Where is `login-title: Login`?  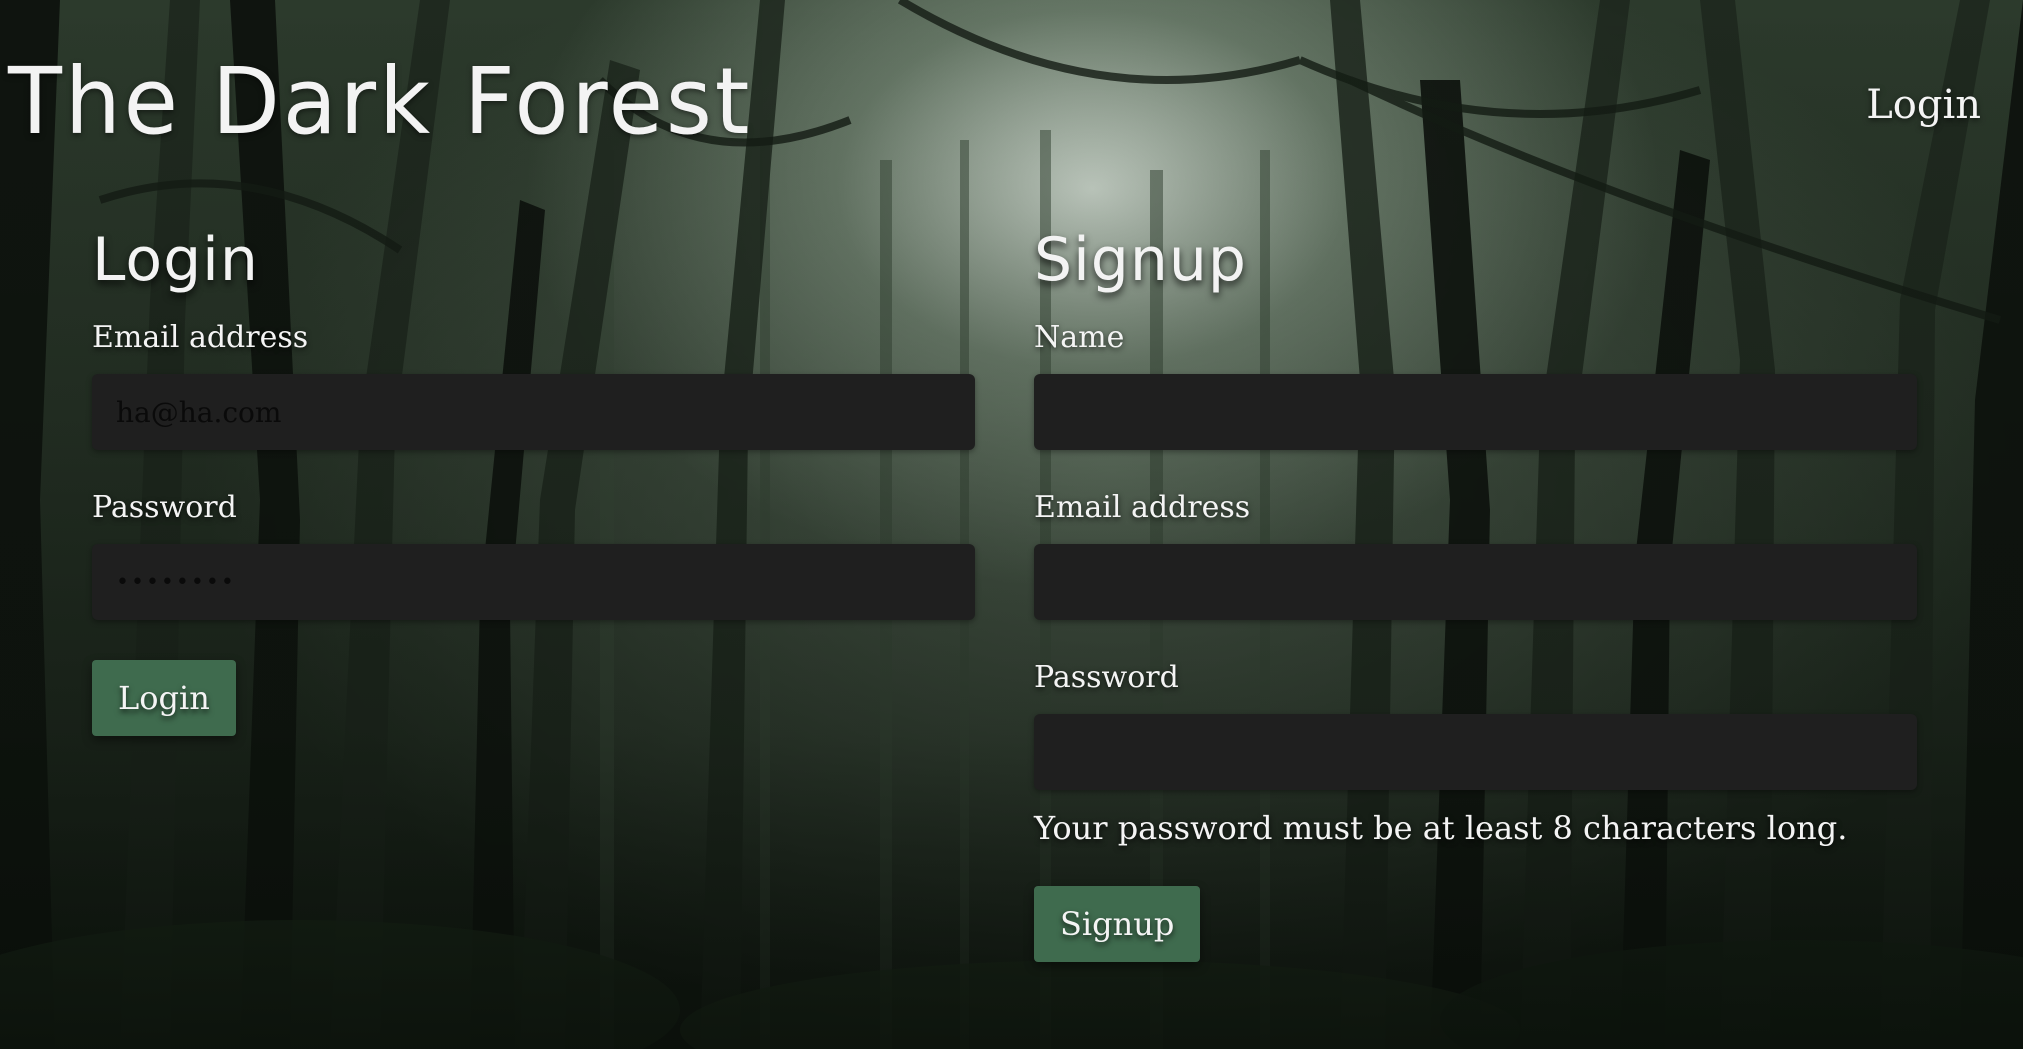
login-title: Login is located at coordinates (175, 260).